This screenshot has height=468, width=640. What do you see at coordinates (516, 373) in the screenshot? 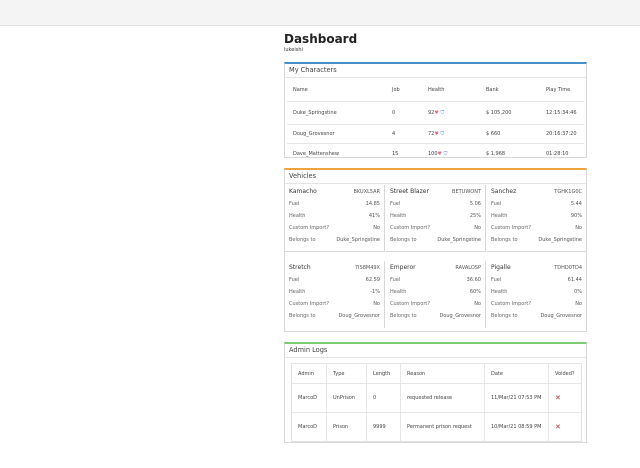
I see `col-header: Date` at bounding box center [516, 373].